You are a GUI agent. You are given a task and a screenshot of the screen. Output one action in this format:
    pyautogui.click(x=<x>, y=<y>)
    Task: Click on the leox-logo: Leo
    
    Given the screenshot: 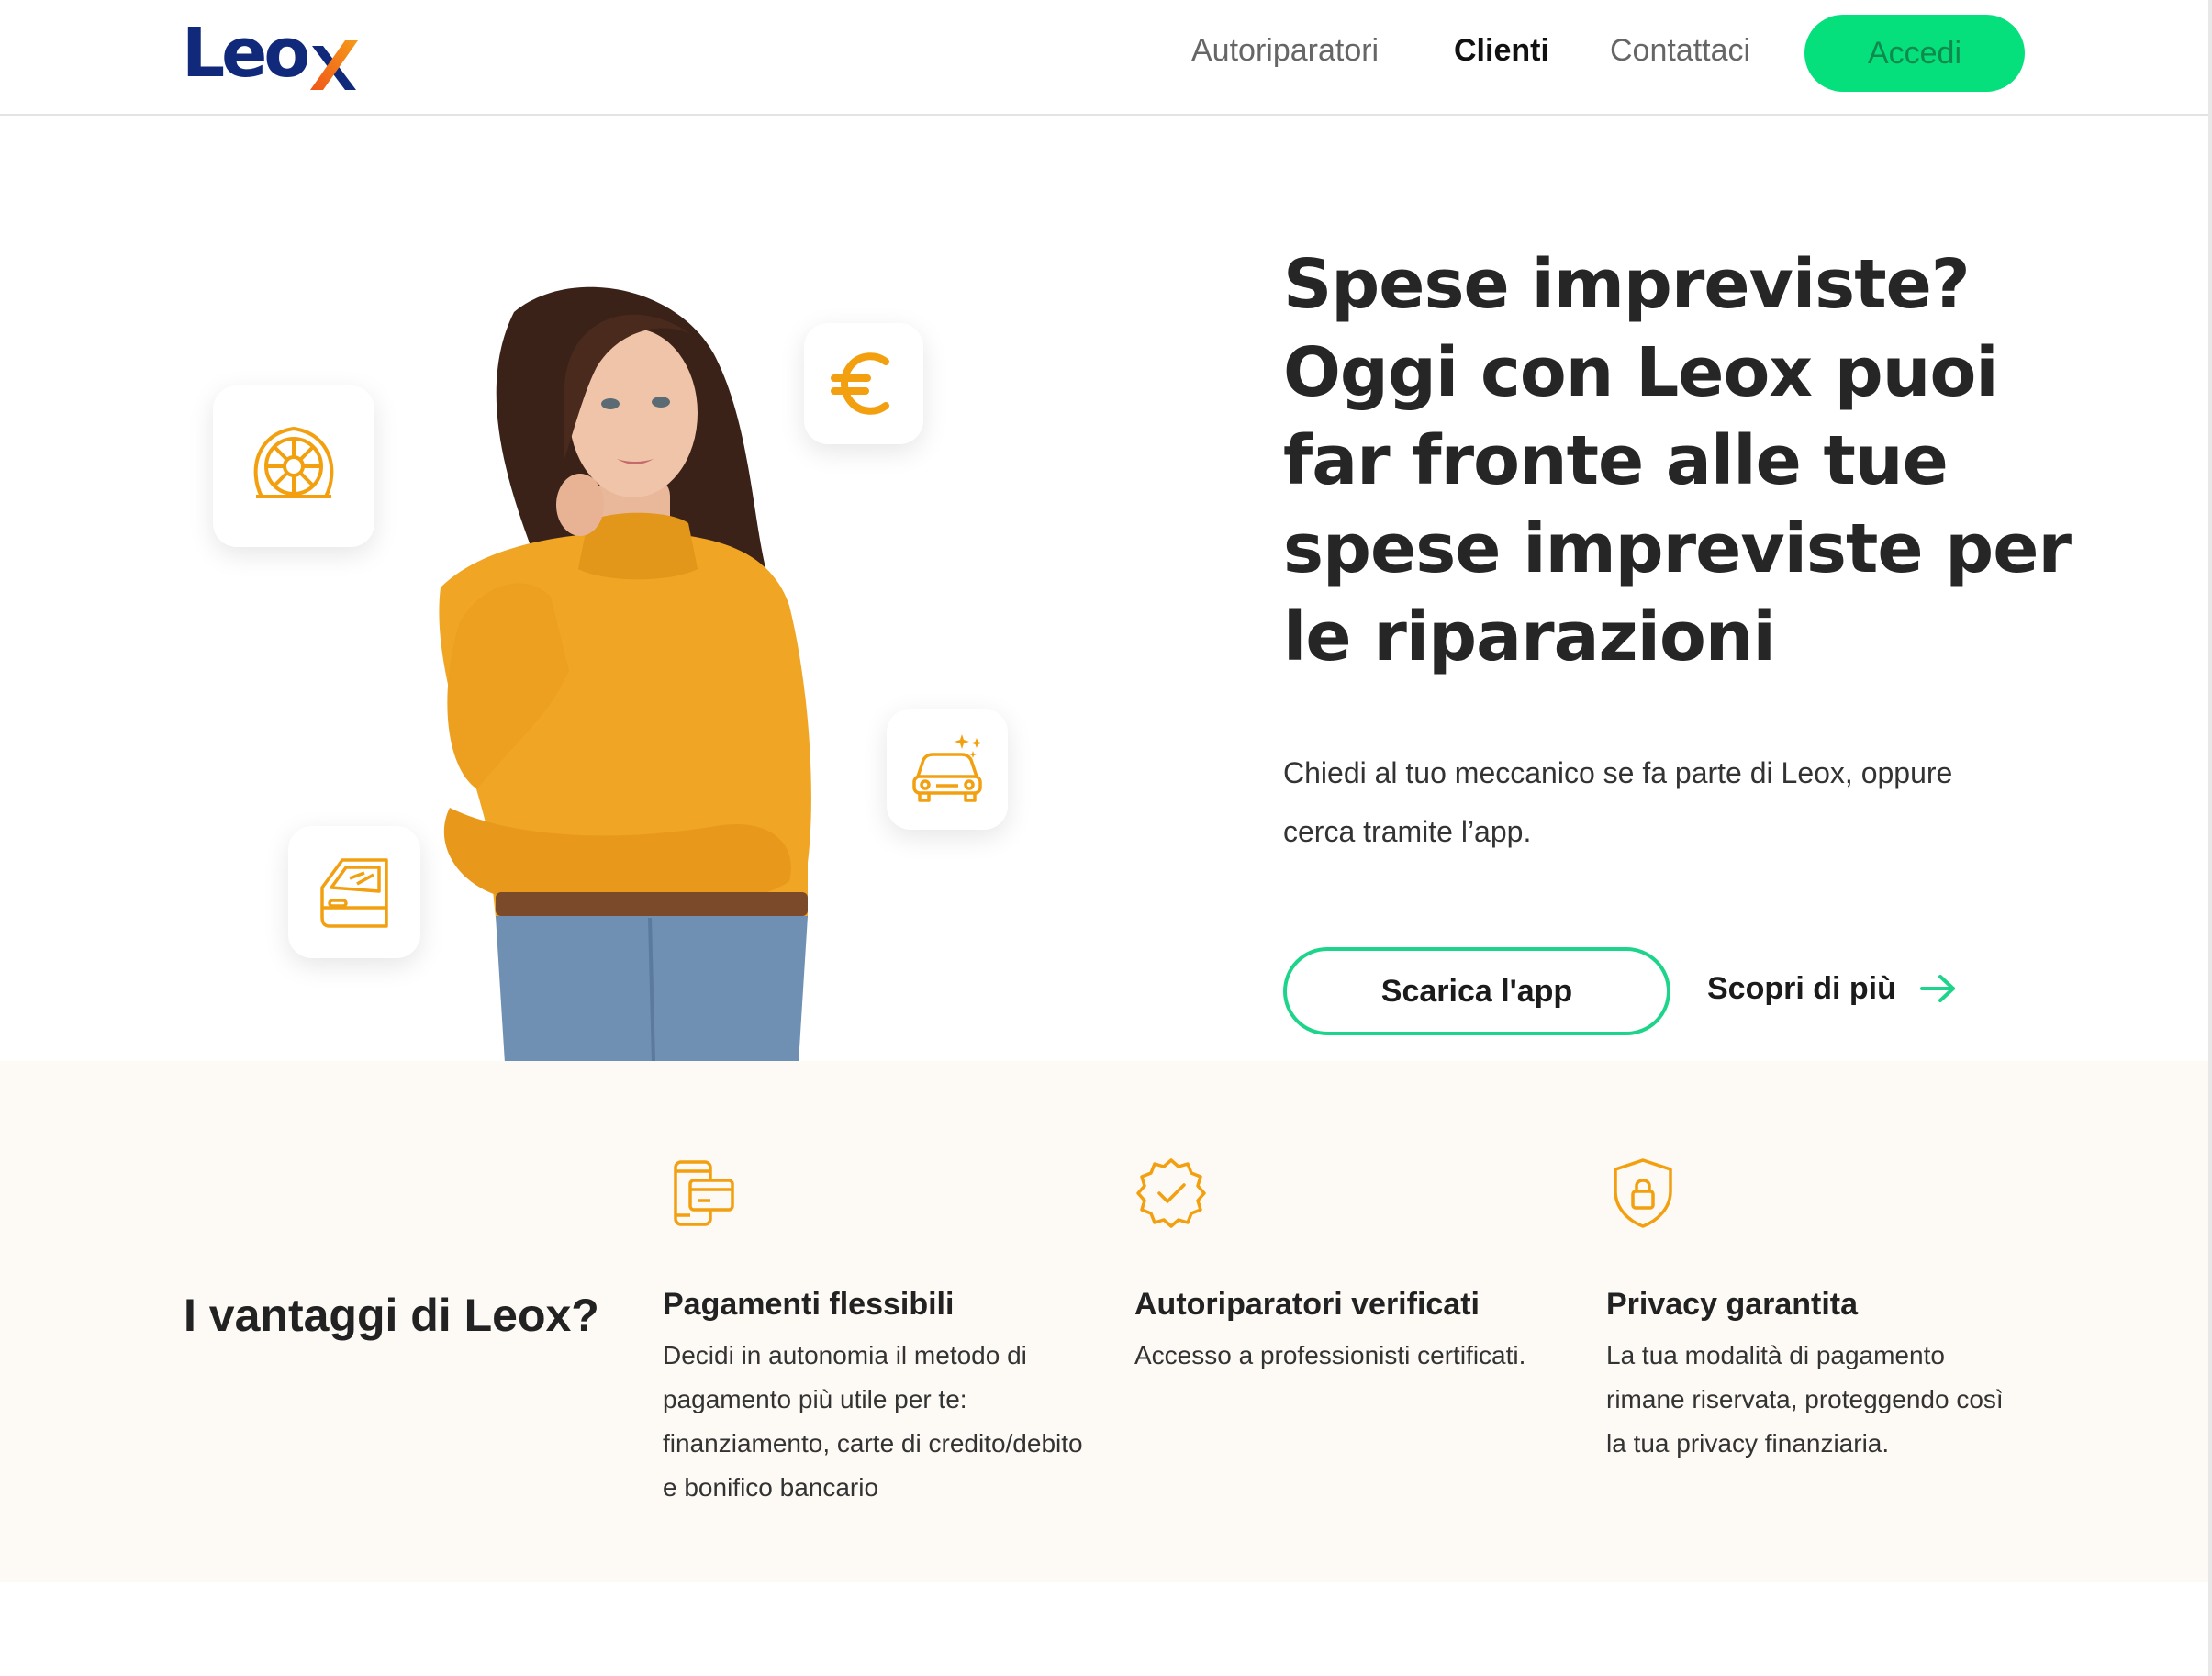 What is the action you would take?
    pyautogui.click(x=271, y=53)
    